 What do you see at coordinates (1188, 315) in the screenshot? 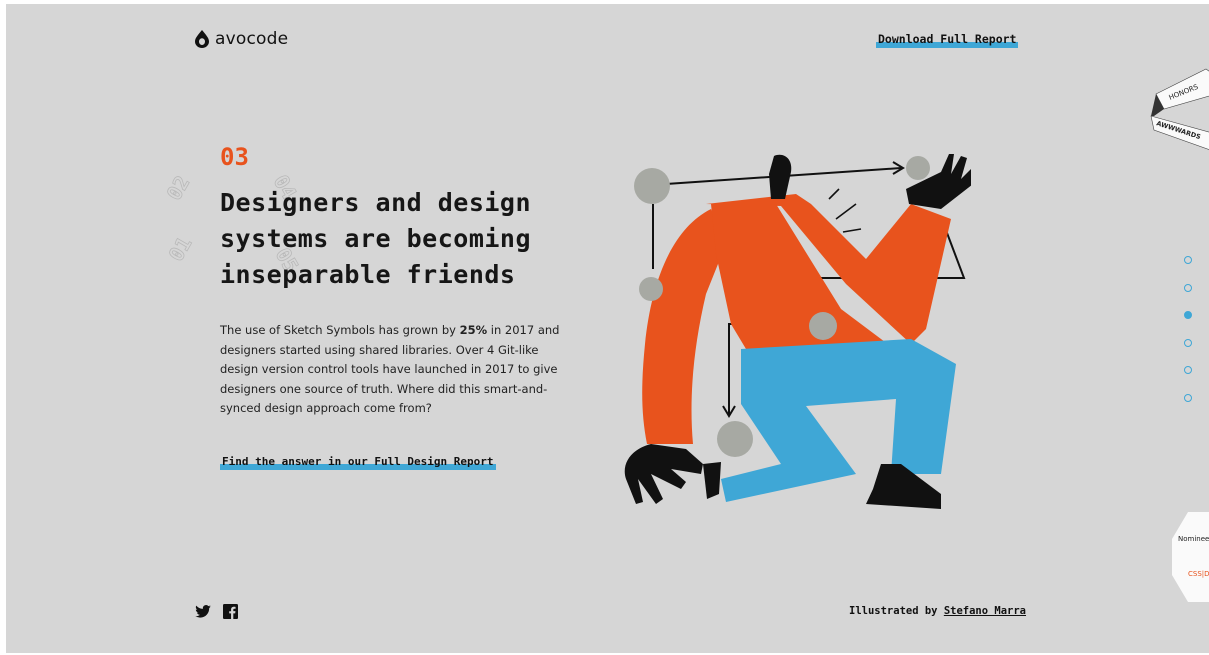
I see `pagination-dot-active` at bounding box center [1188, 315].